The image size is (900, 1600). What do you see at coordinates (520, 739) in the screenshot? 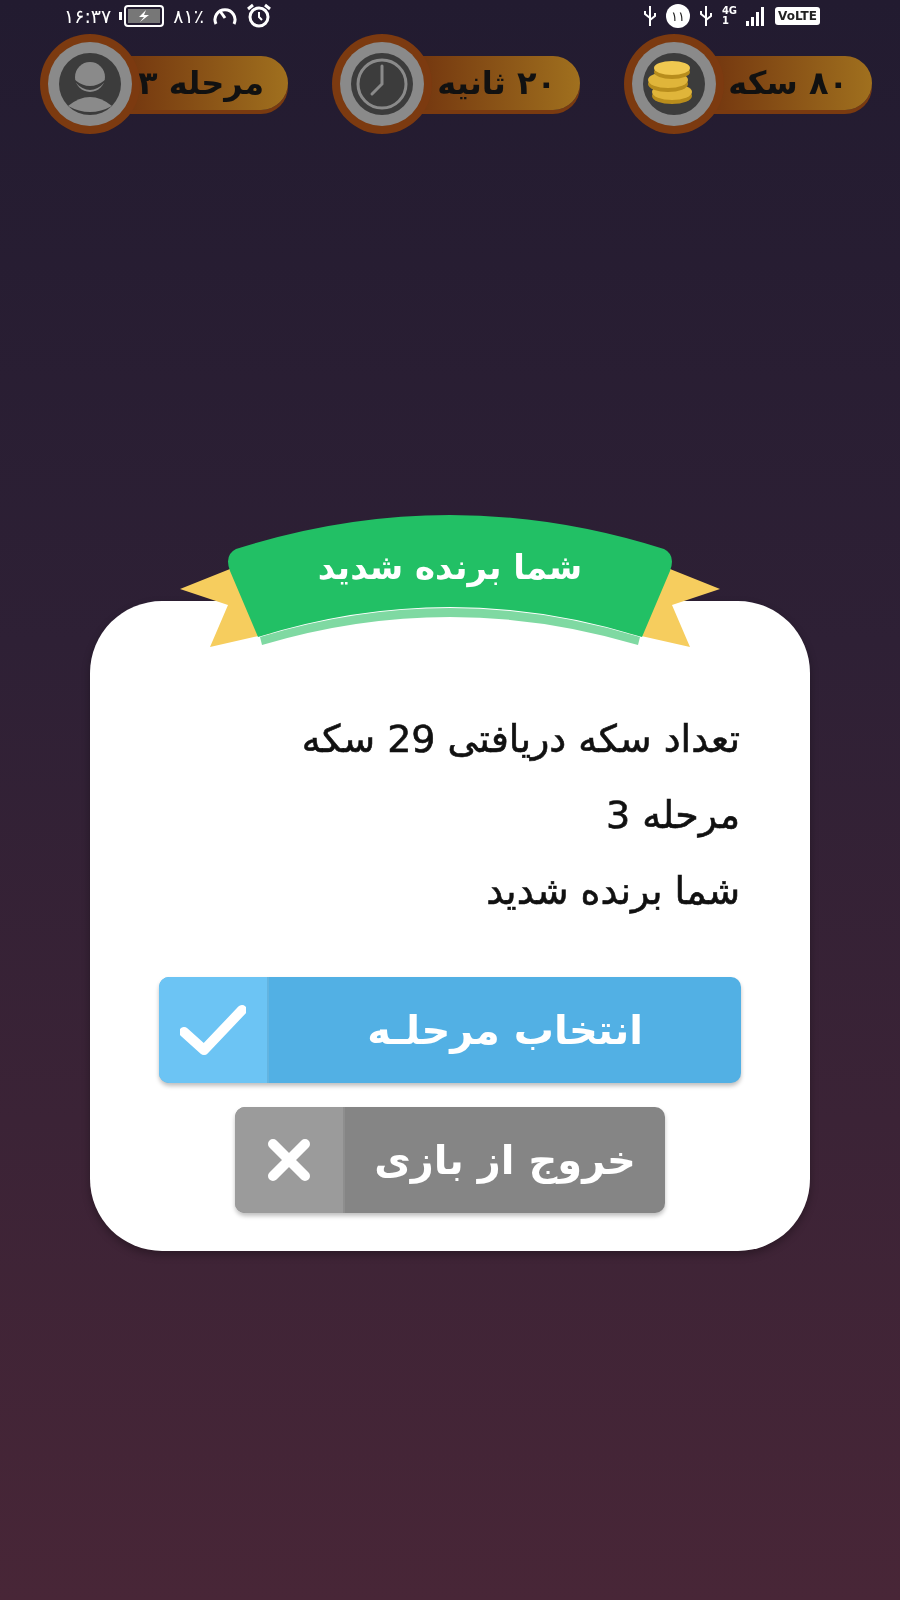
I see `result-text: تعداد سکه دریافتی 29 سکه` at bounding box center [520, 739].